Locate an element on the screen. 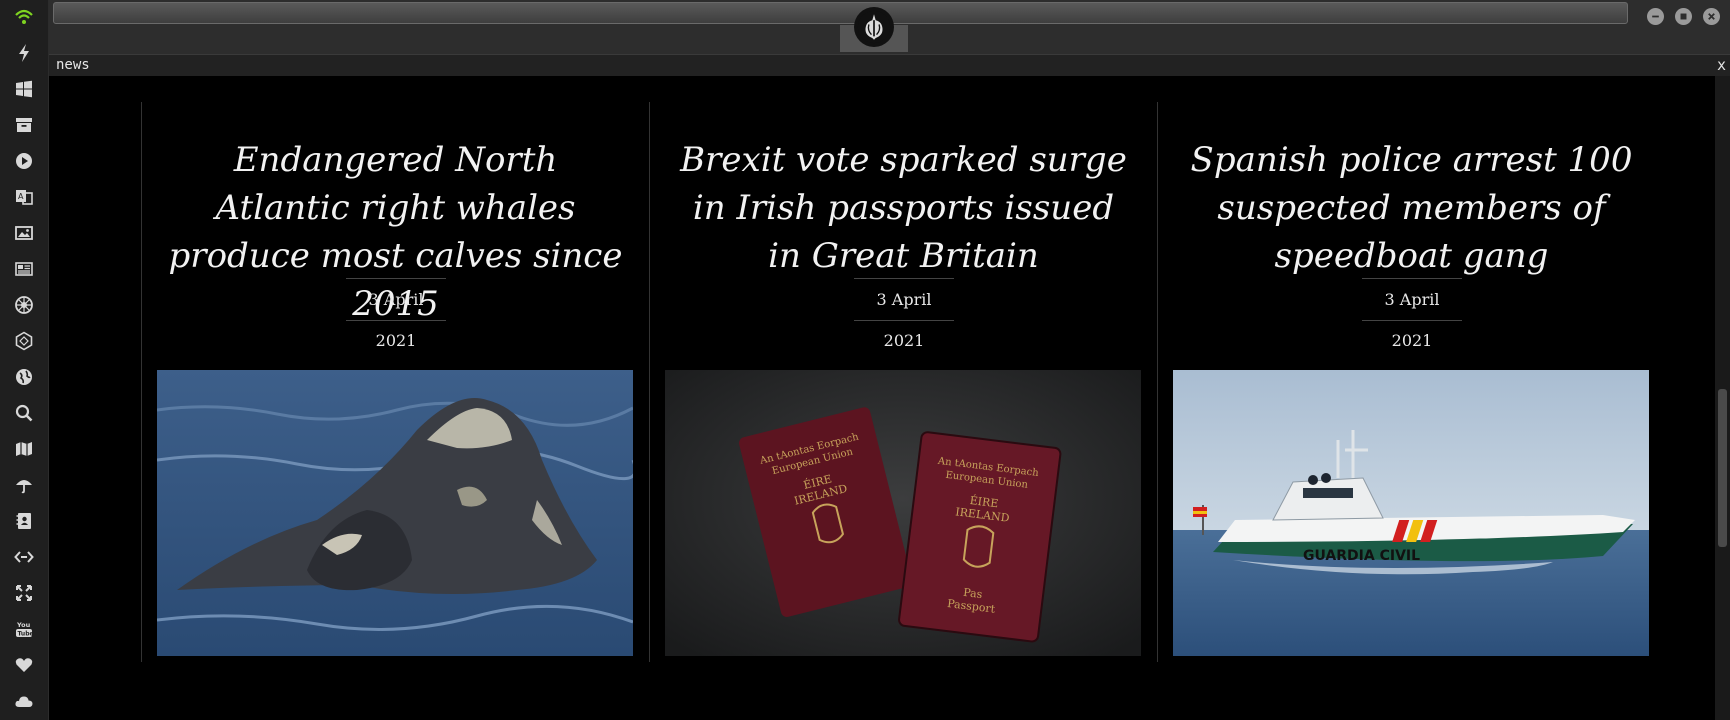 The height and width of the screenshot is (720, 1730). vertical-scrollbar is located at coordinates (1722, 398).